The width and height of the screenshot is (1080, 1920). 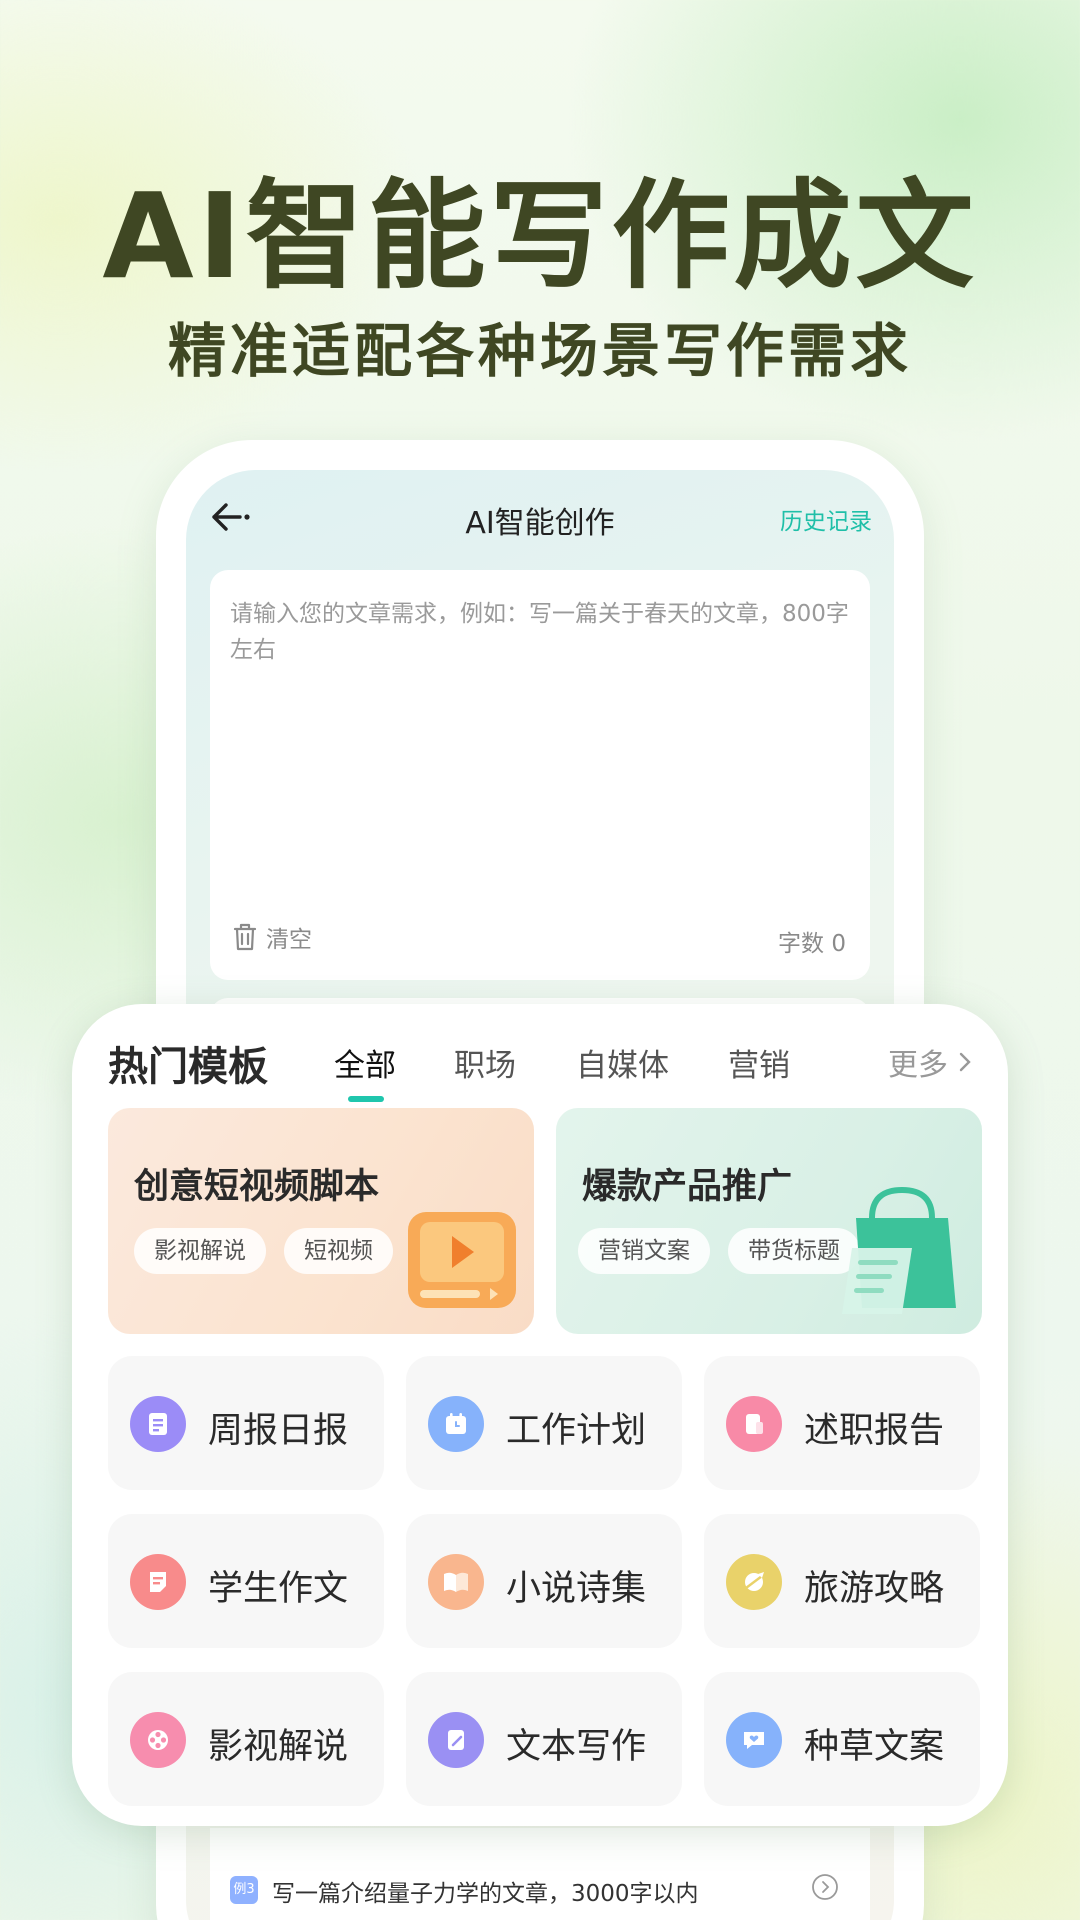 What do you see at coordinates (874, 1589) in the screenshot?
I see `tile-label: 旅游攻略` at bounding box center [874, 1589].